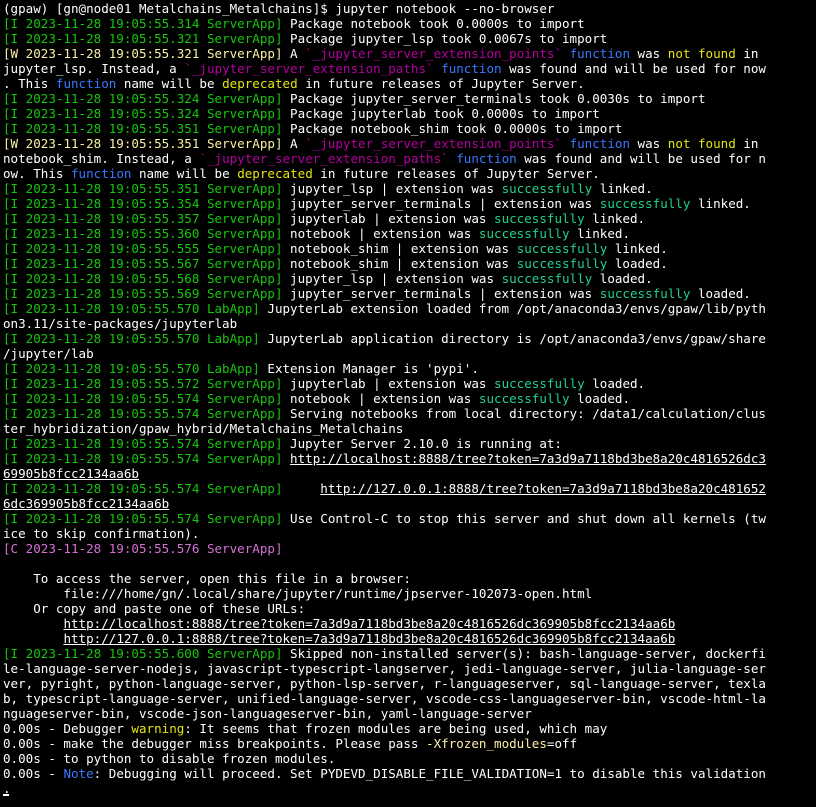  I want to click on terminal-text: notebook | extension was, so click(384, 398).